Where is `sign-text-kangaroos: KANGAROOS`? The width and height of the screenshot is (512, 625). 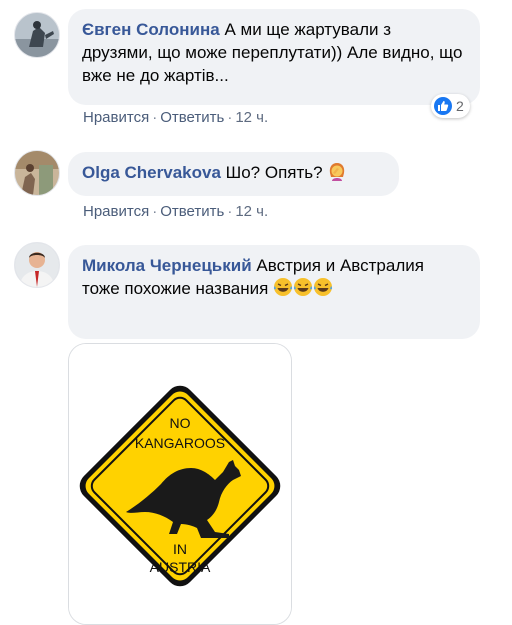
sign-text-kangaroos: KANGAROOS is located at coordinates (180, 443).